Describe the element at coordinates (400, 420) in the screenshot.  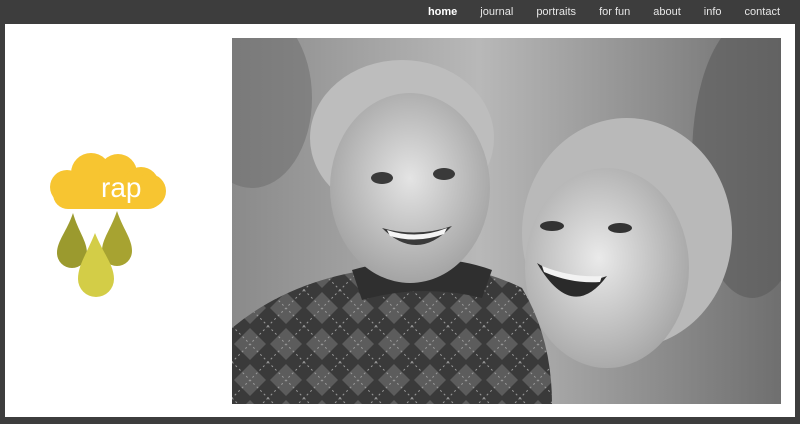
I see `bottom-border` at that location.